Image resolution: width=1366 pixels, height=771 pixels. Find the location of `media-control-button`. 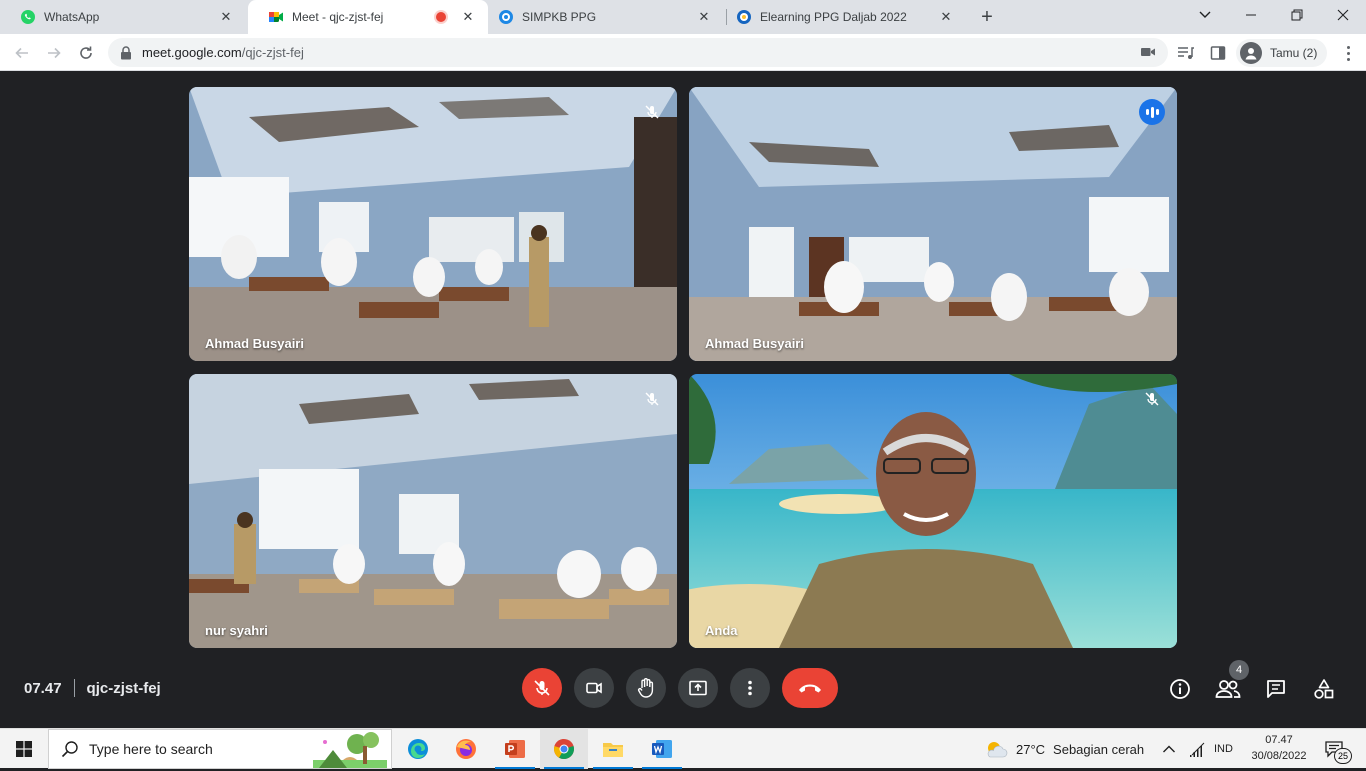

media-control-button is located at coordinates (1186, 53).